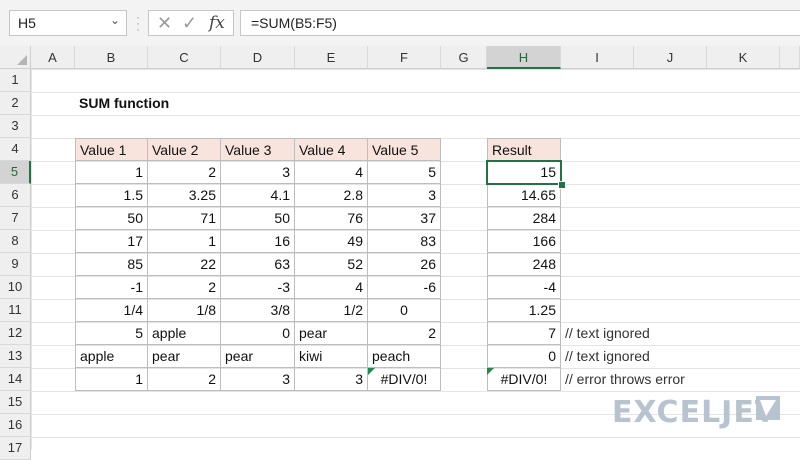  I want to click on result-header: Result, so click(524, 149).